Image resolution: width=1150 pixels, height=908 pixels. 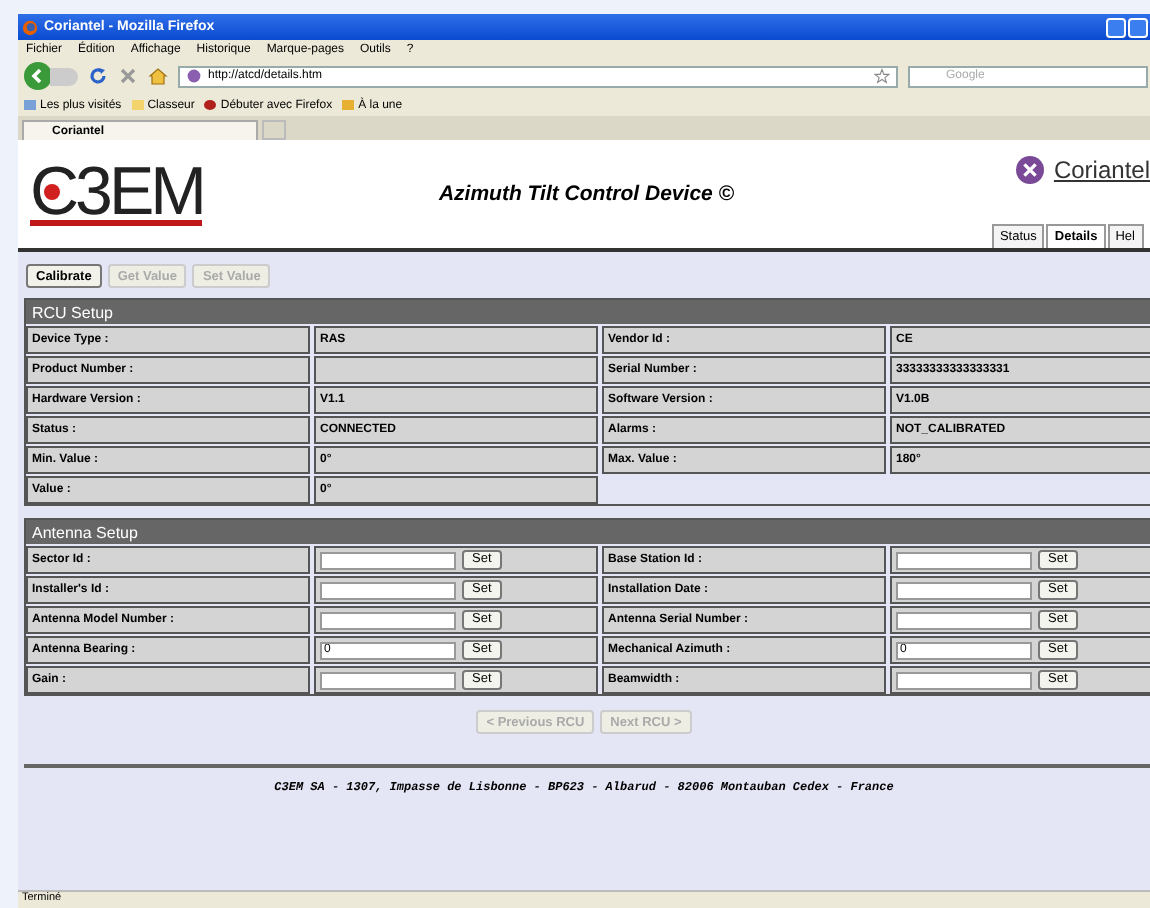 What do you see at coordinates (38, 76) in the screenshot?
I see `back-button` at bounding box center [38, 76].